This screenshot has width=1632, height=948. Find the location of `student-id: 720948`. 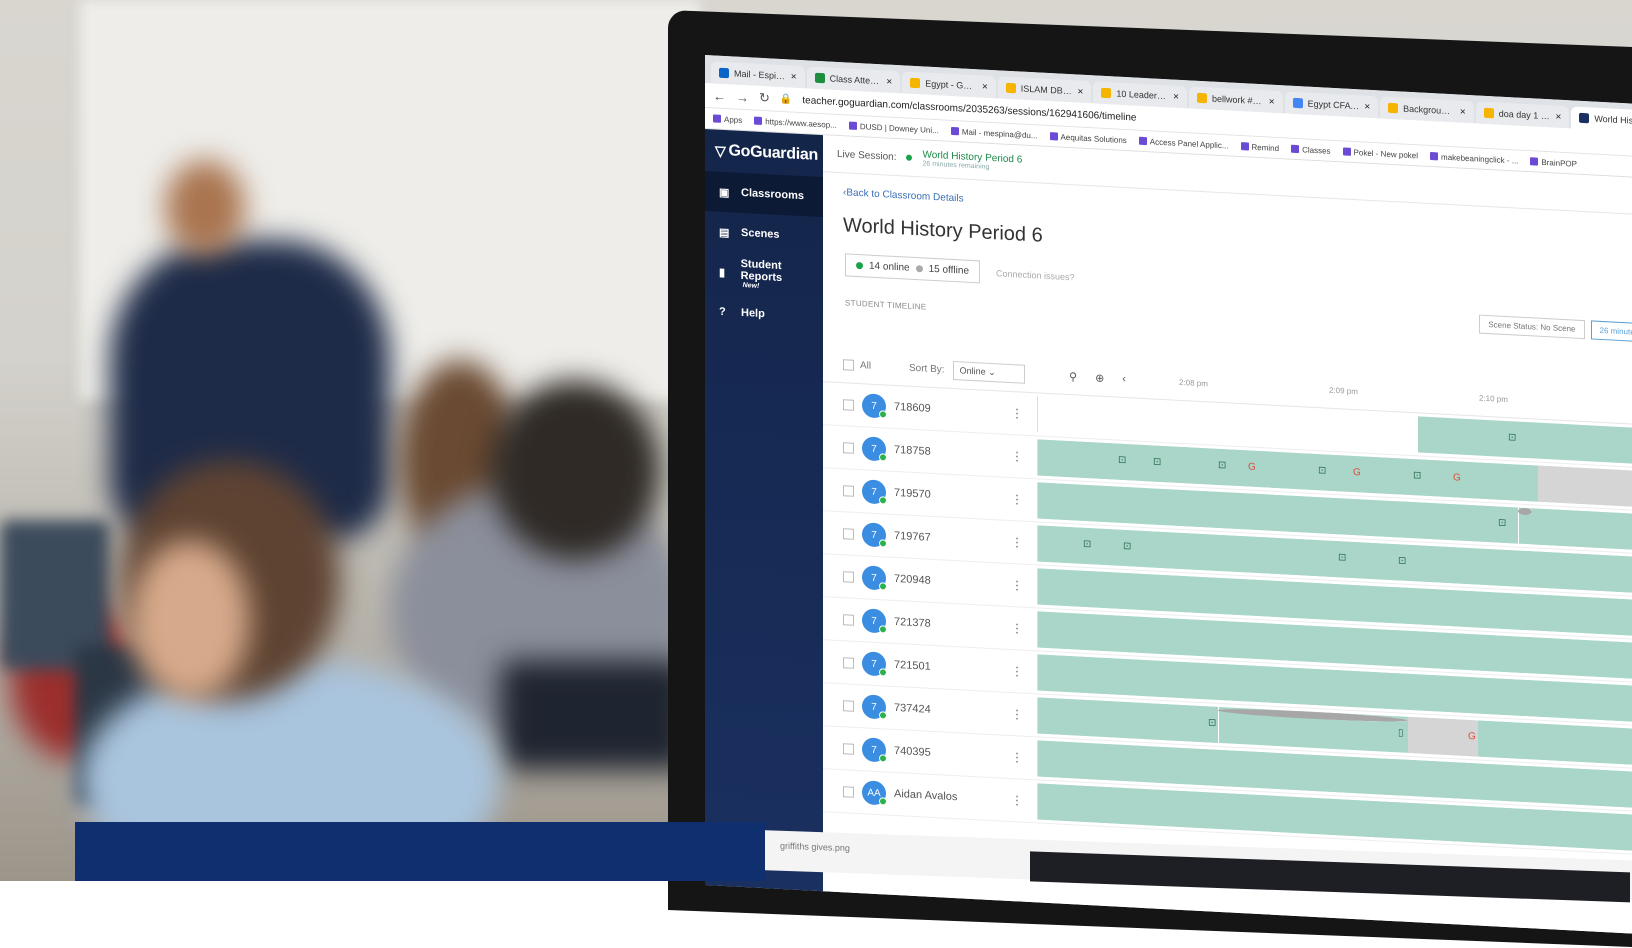

student-id: 720948 is located at coordinates (912, 580).